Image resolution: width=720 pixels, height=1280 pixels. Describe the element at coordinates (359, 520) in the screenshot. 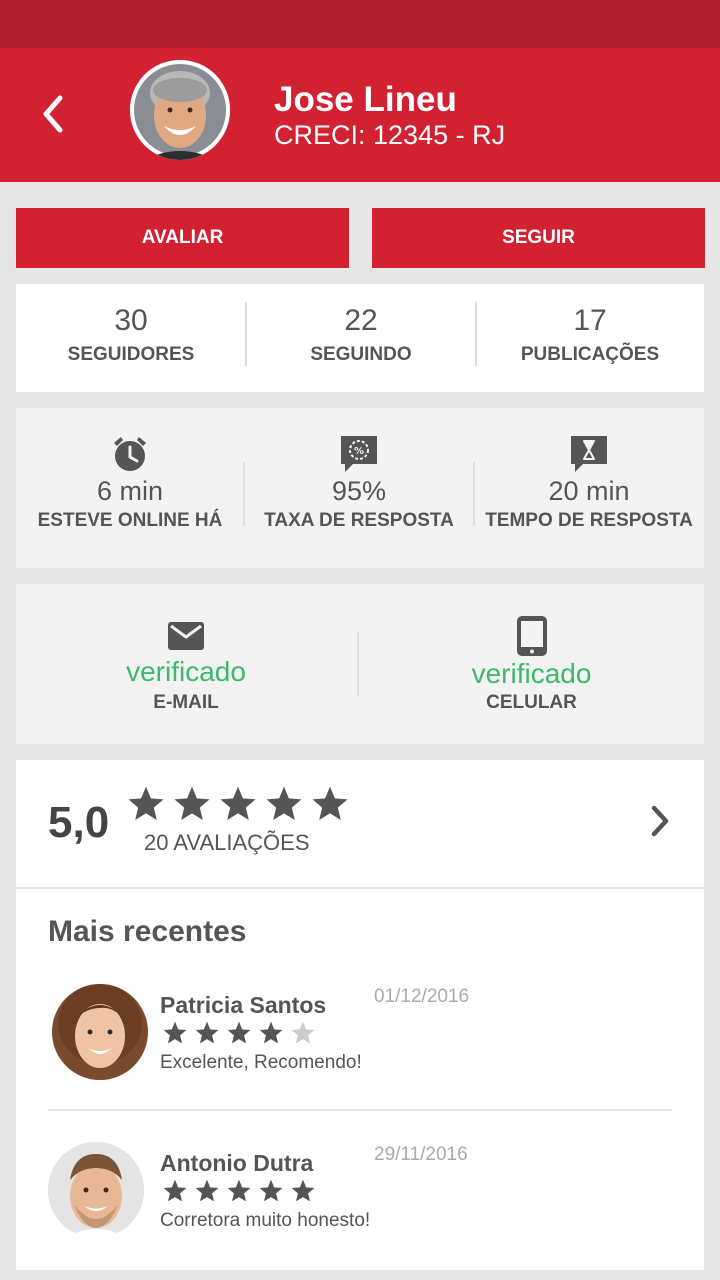

I see `metric-label: TAXA DE RESPOSTA` at that location.